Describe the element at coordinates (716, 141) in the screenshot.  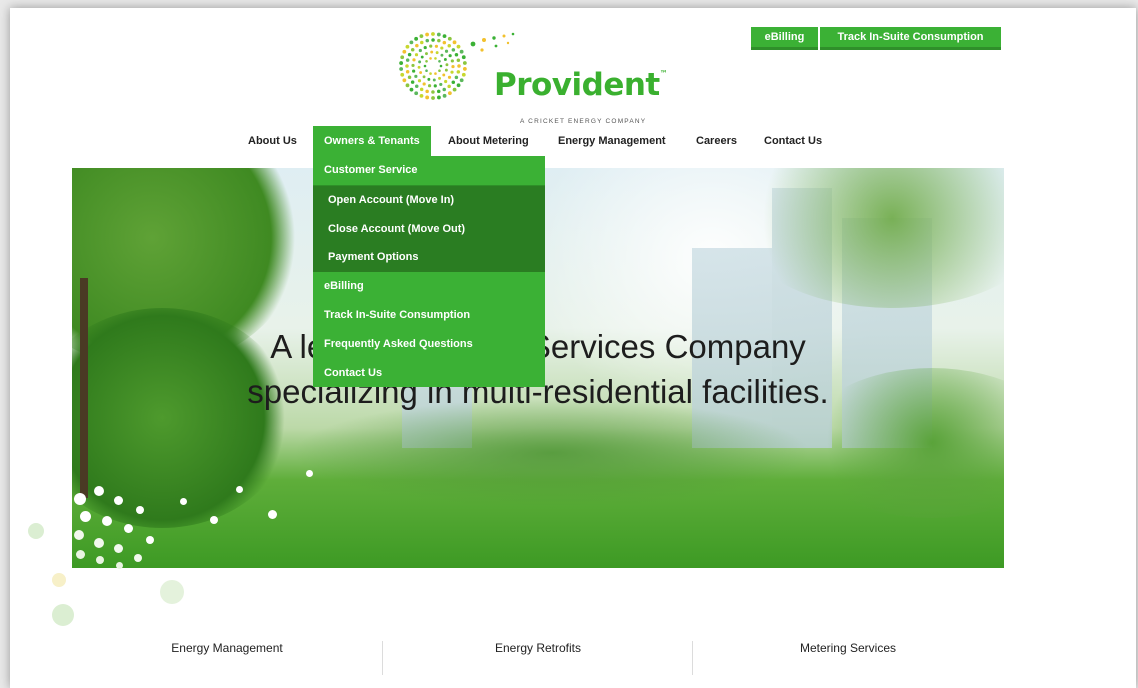
I see `nav-careers: Careers` at that location.